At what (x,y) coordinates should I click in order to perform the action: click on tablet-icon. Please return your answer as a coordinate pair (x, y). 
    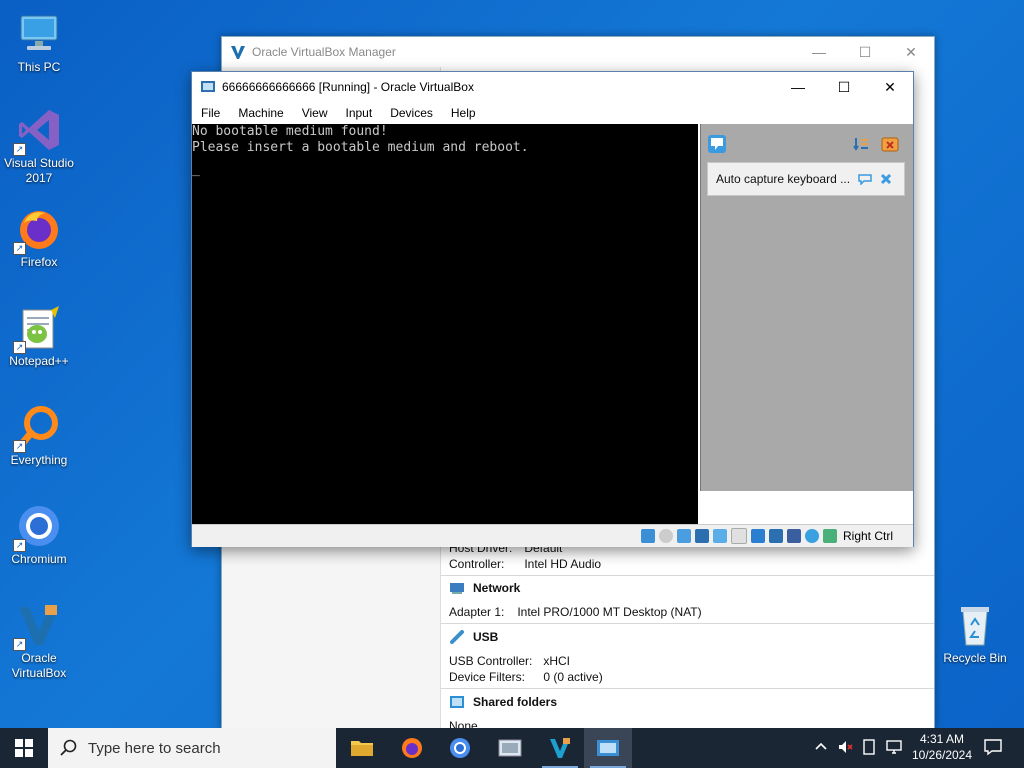
    Looking at the image, I should click on (869, 748).